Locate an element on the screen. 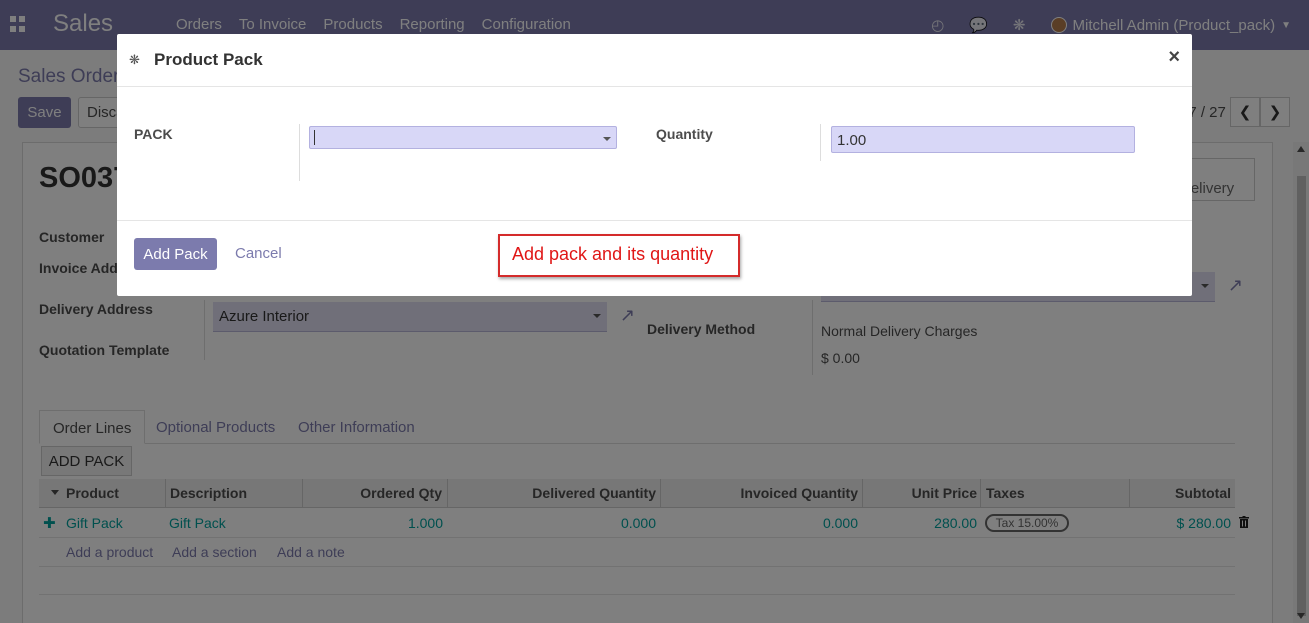  chevron-down-icon is located at coordinates (607, 139).